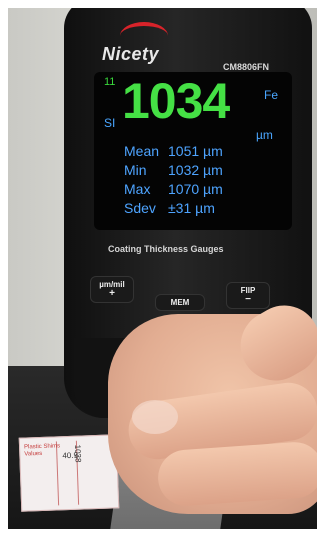 The height and width of the screenshot is (533, 323). Describe the element at coordinates (236, 474) in the screenshot. I see `middle-finger` at that location.